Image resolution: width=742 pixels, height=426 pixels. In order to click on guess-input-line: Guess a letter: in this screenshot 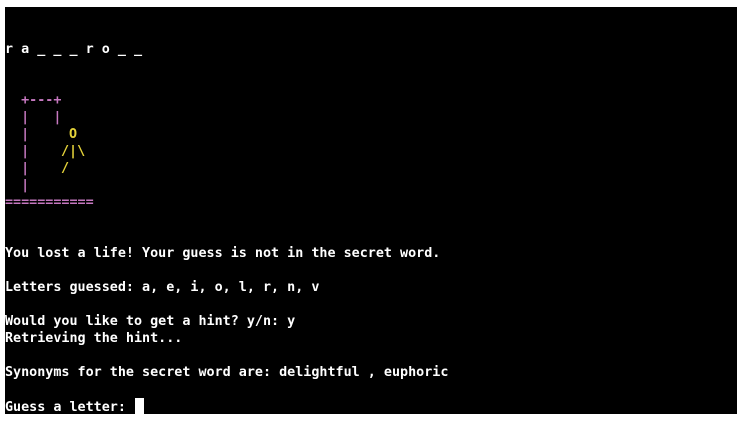, I will do `click(74, 406)`.